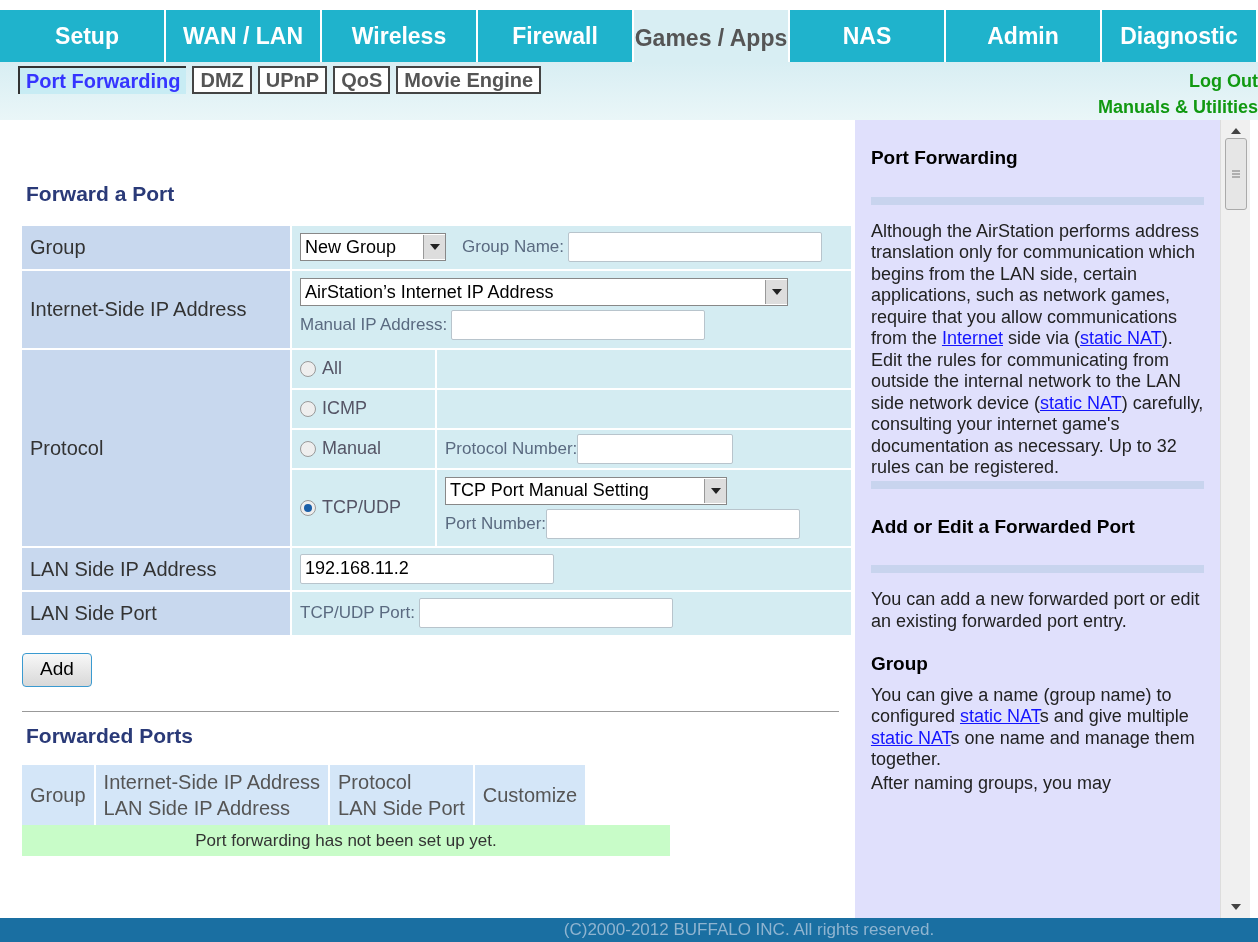  I want to click on header-link: Log Out, so click(1223, 81).